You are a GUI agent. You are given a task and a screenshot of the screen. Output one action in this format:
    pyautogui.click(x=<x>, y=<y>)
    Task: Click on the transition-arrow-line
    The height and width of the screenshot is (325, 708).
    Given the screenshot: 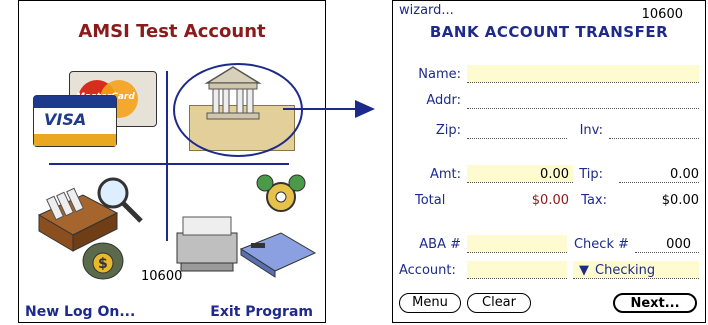 What is the action you would take?
    pyautogui.click(x=319, y=109)
    